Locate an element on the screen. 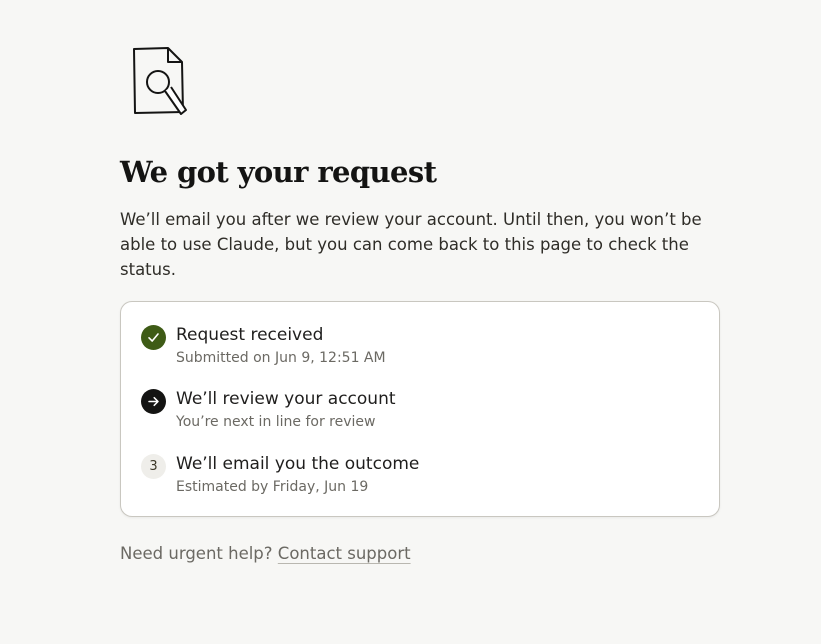  help-footer: Need urgent help? Contact support is located at coordinates (265, 553).